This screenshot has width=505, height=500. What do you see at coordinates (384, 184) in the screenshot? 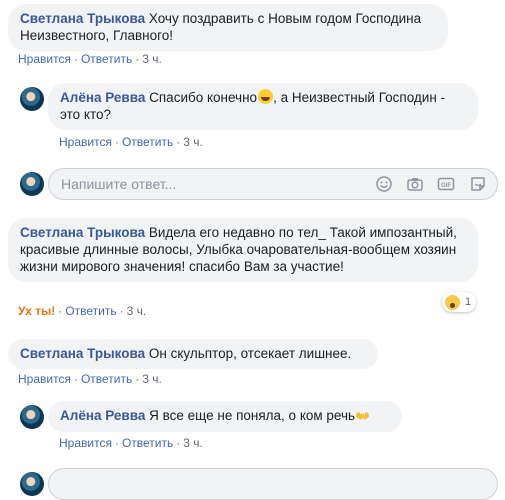
I see `emoji-icon` at bounding box center [384, 184].